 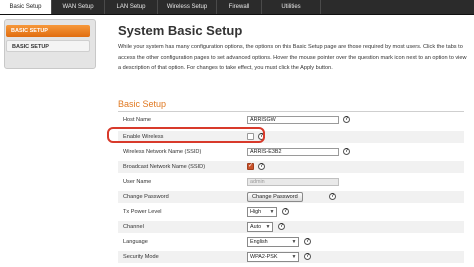 I want to click on form-row-channel: Channel Auto ▼ ?, so click(x=291, y=227).